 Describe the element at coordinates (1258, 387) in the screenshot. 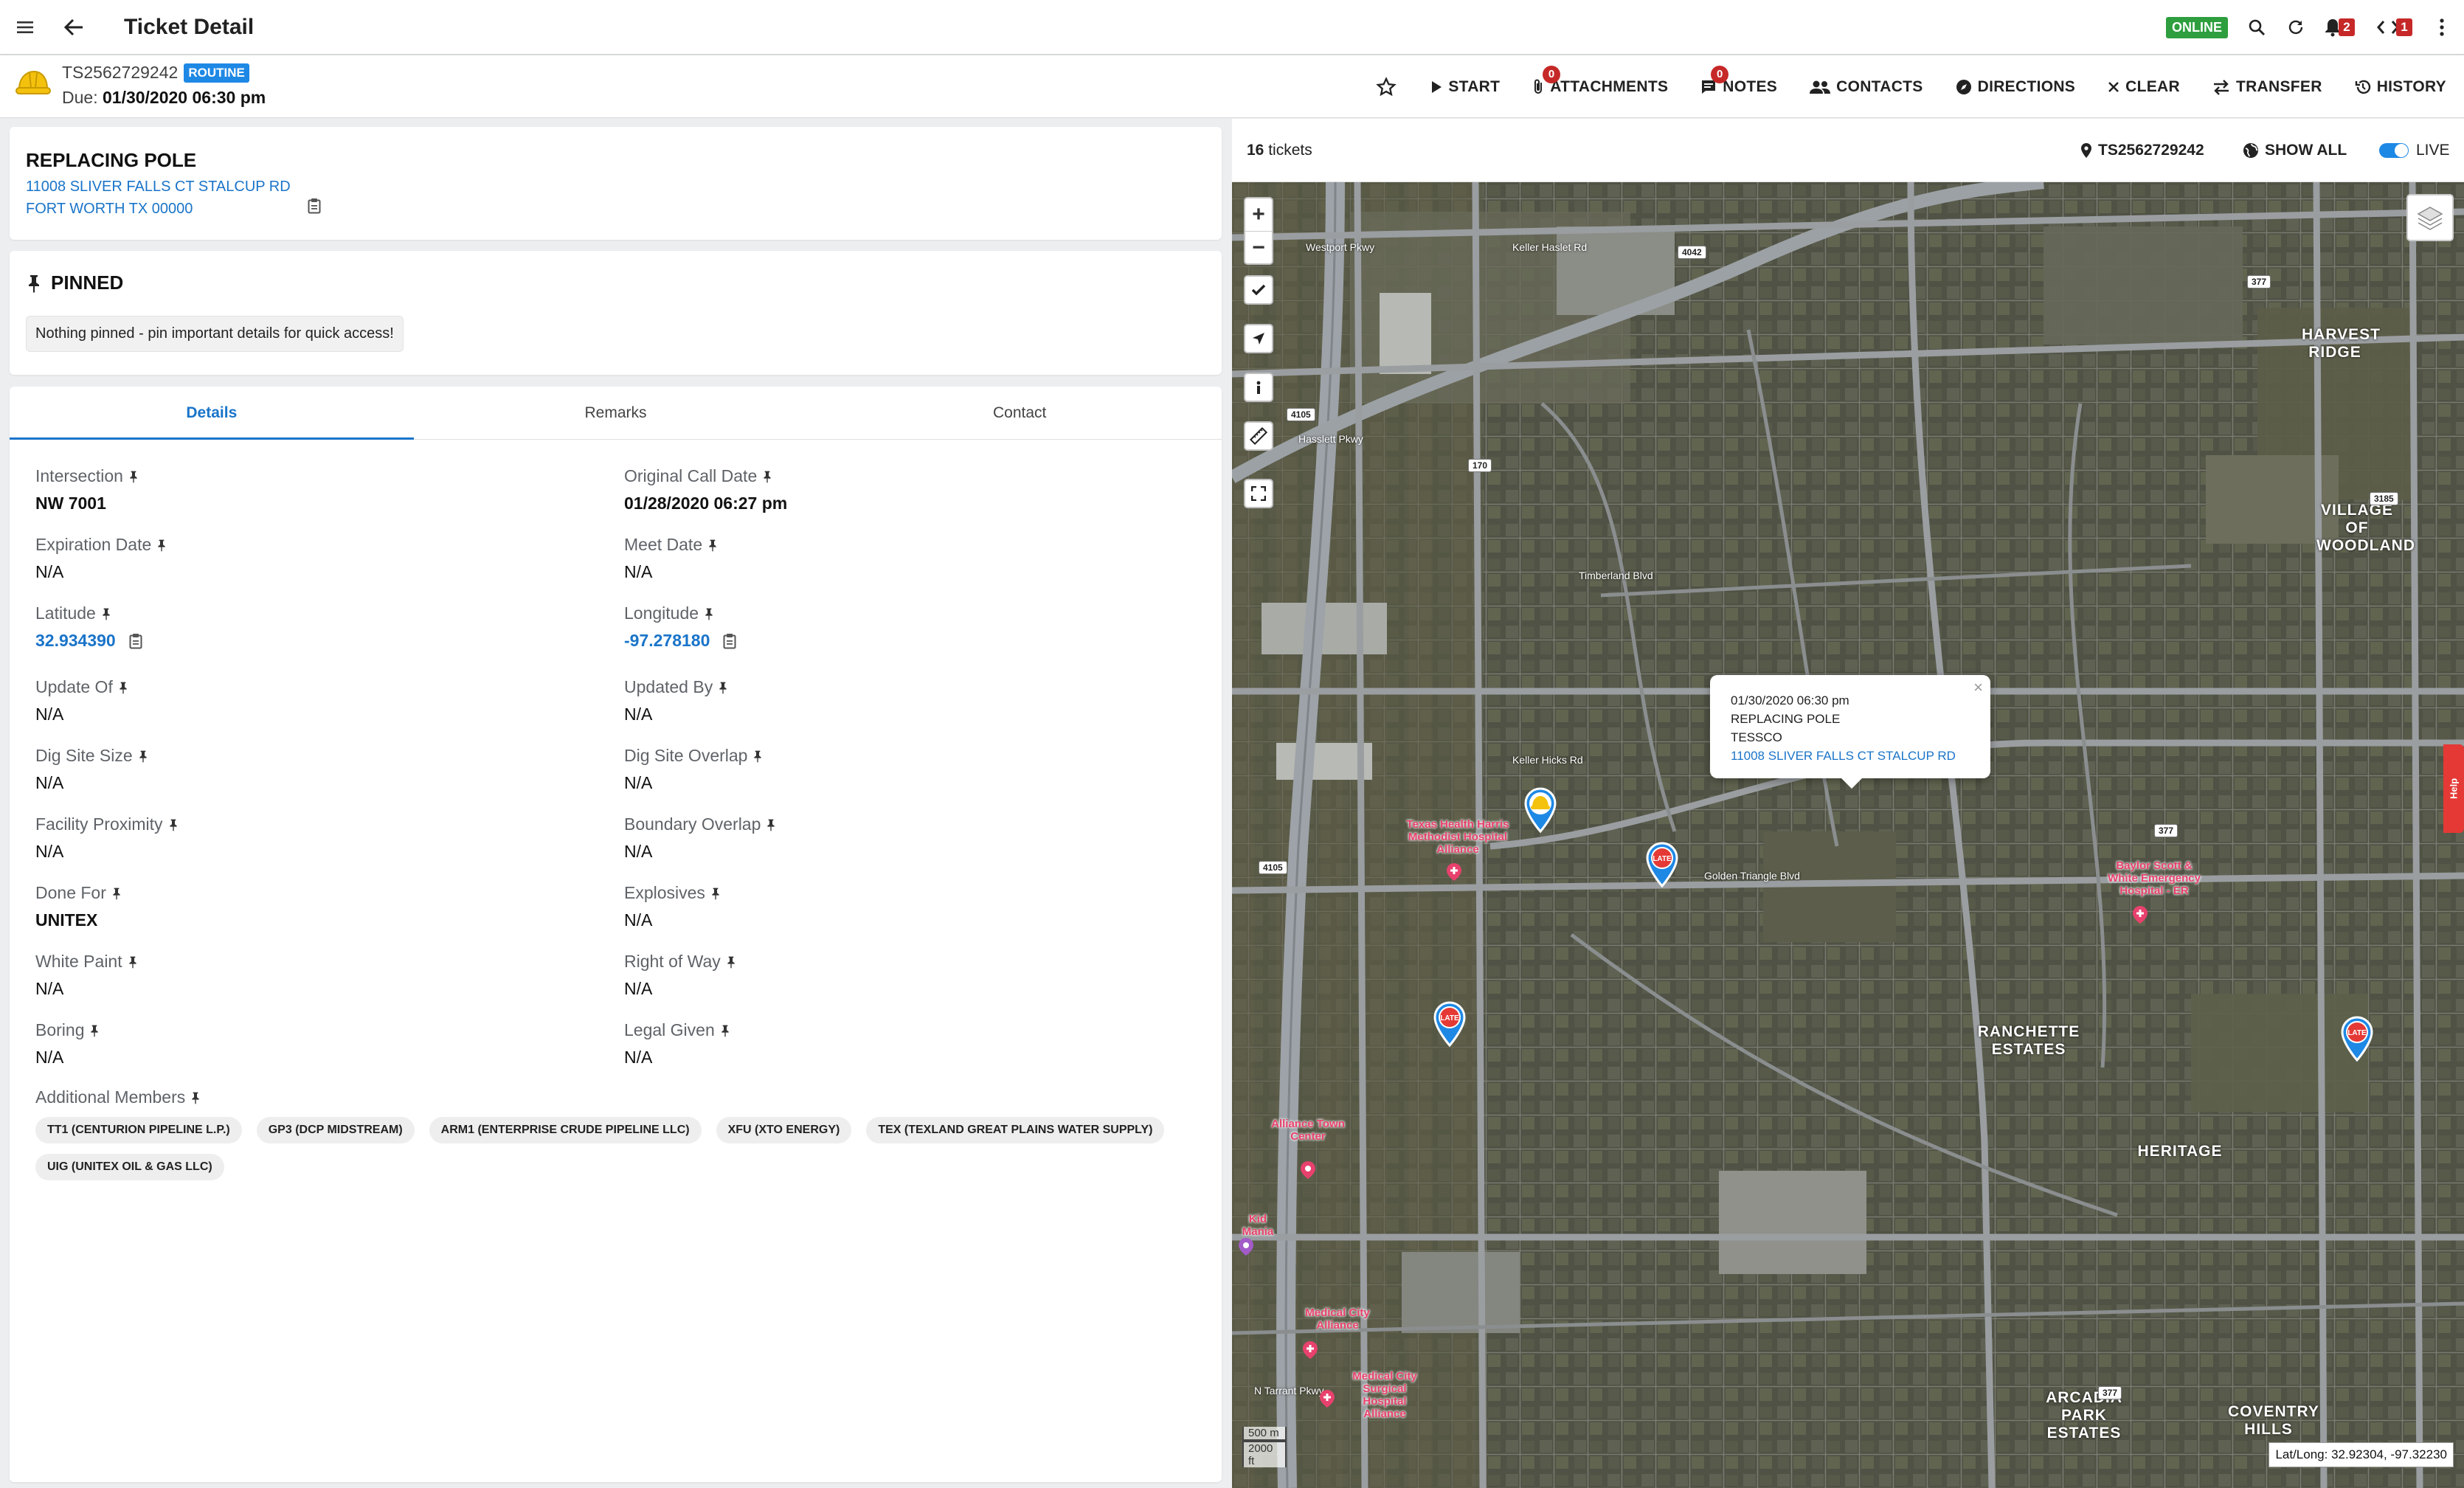

I see `info-button` at that location.